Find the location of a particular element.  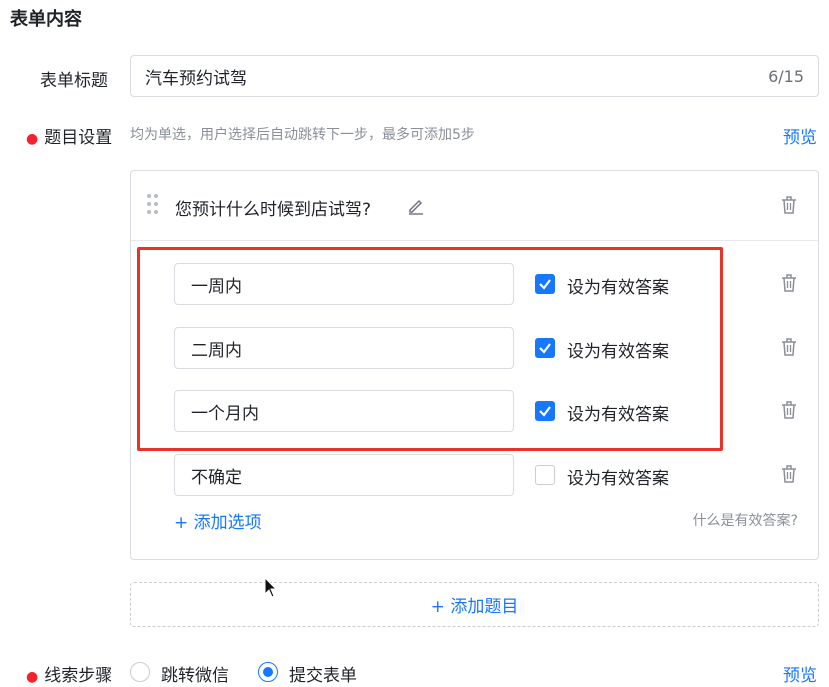

form-title-value: 汽车预约试驾 is located at coordinates (196, 78).